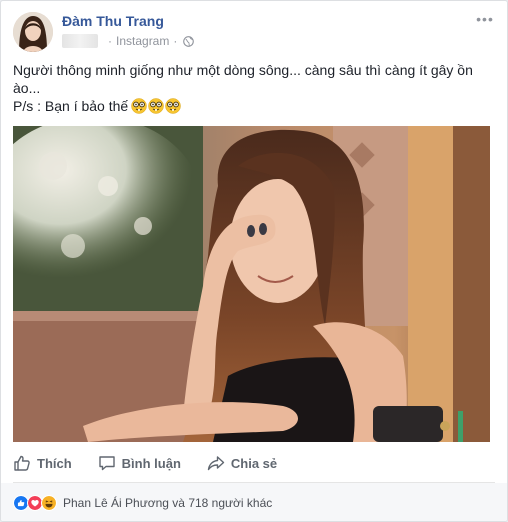 The width and height of the screenshot is (508, 522). I want to click on action-bar: Thích Bình luận Chia sẻ, so click(255, 463).